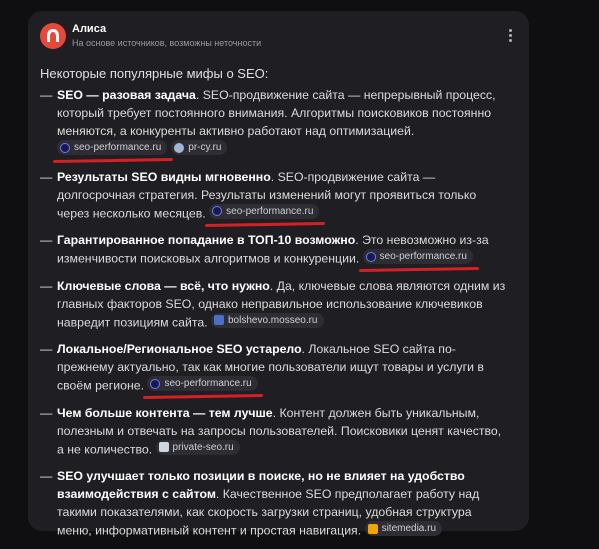  I want to click on myth-title: Локальное/Региональное SEO устарело, so click(179, 349).